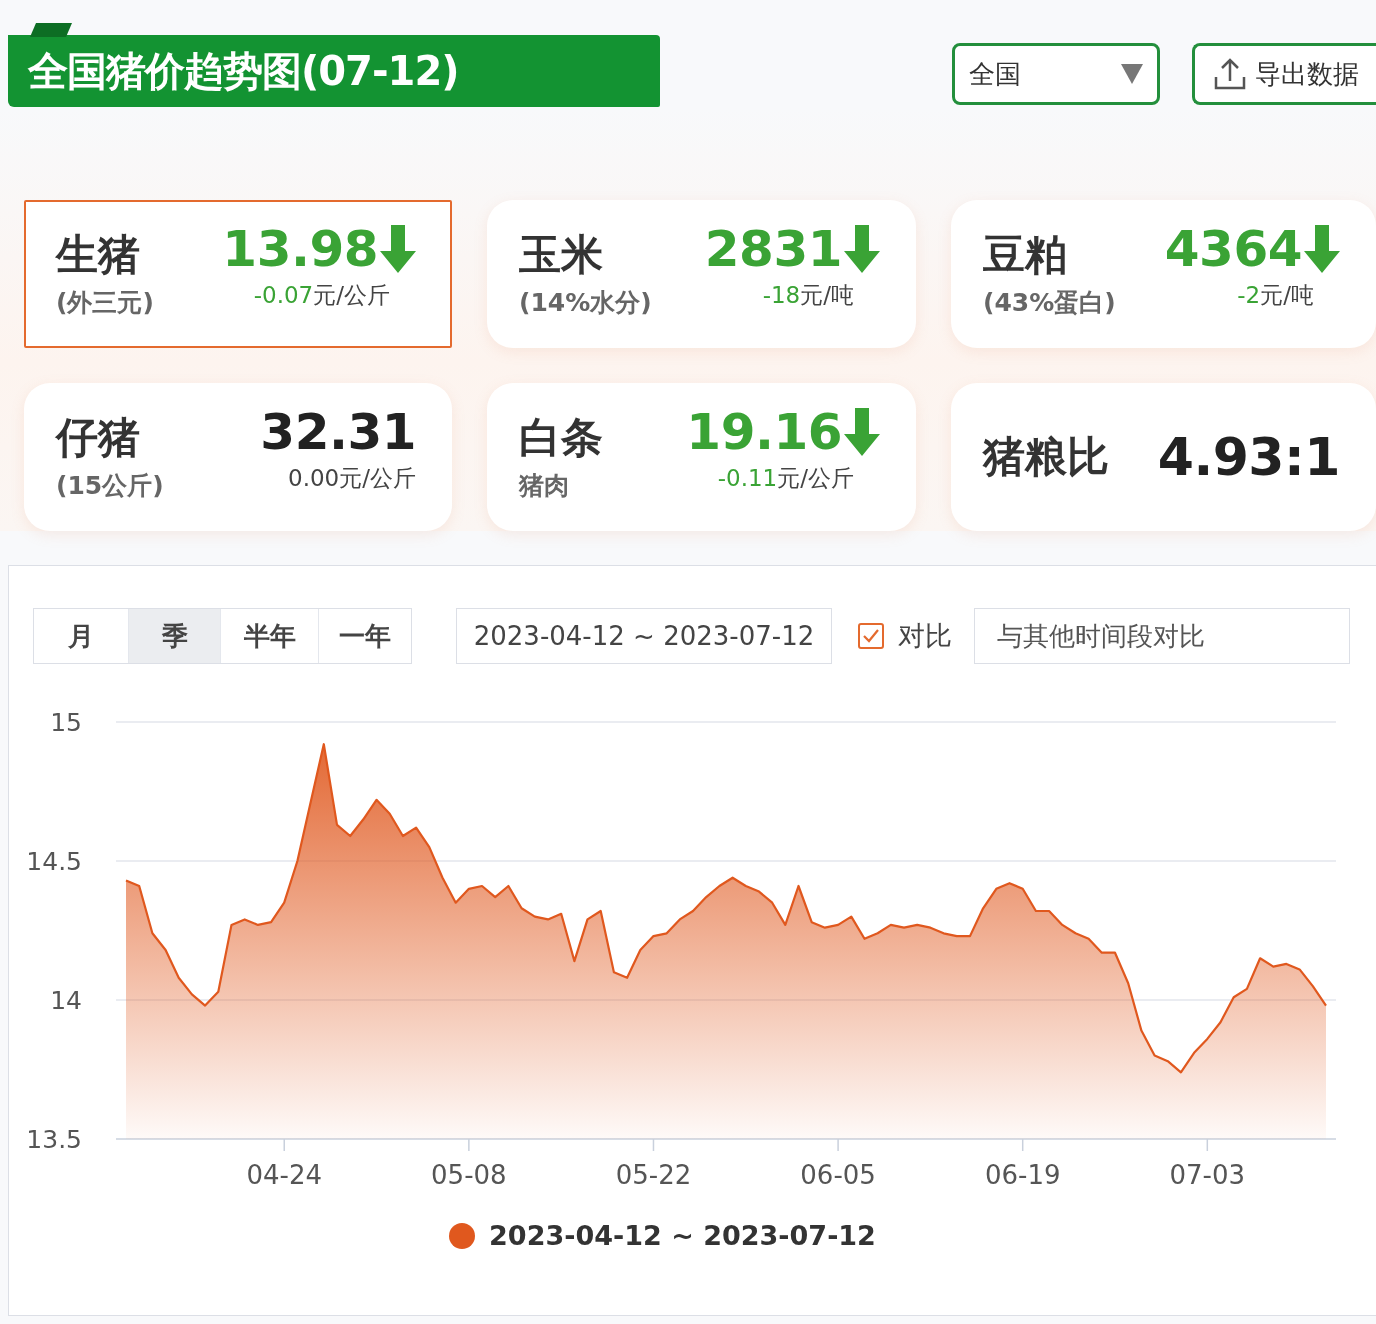 The width and height of the screenshot is (1376, 1324). I want to click on region-select: 全国, so click(1056, 74).